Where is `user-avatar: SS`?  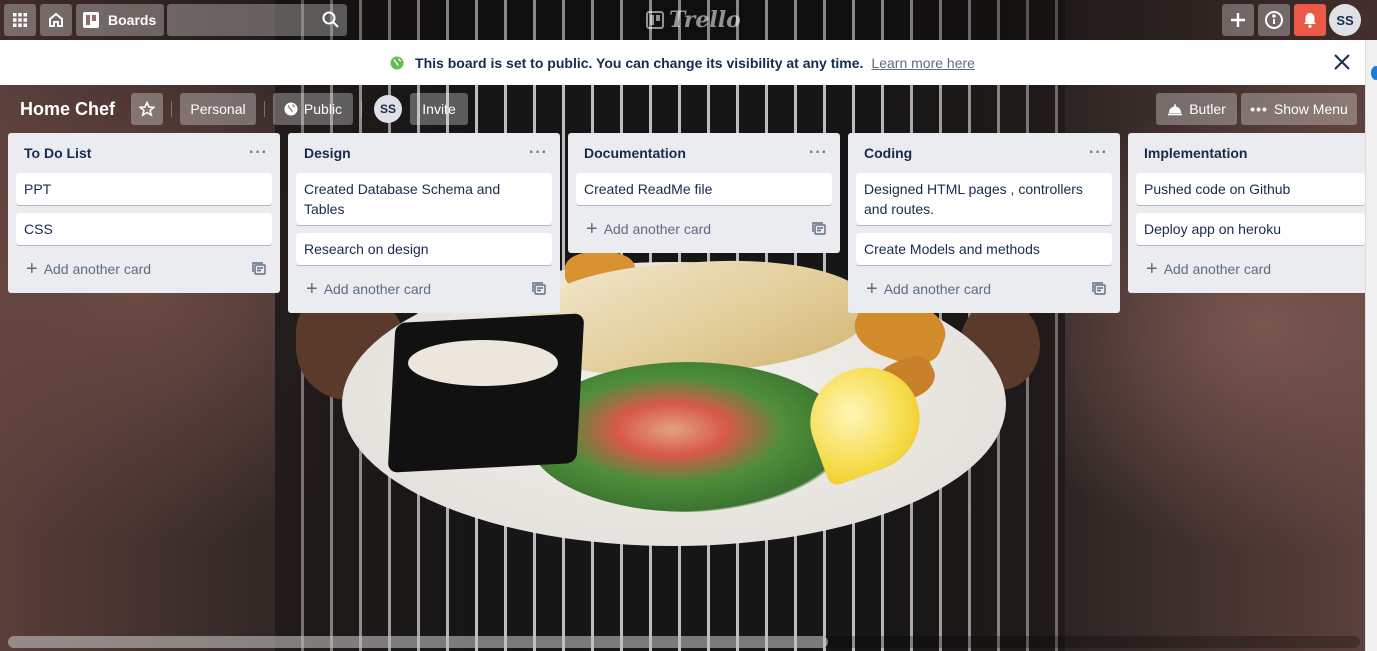
user-avatar: SS is located at coordinates (1345, 20).